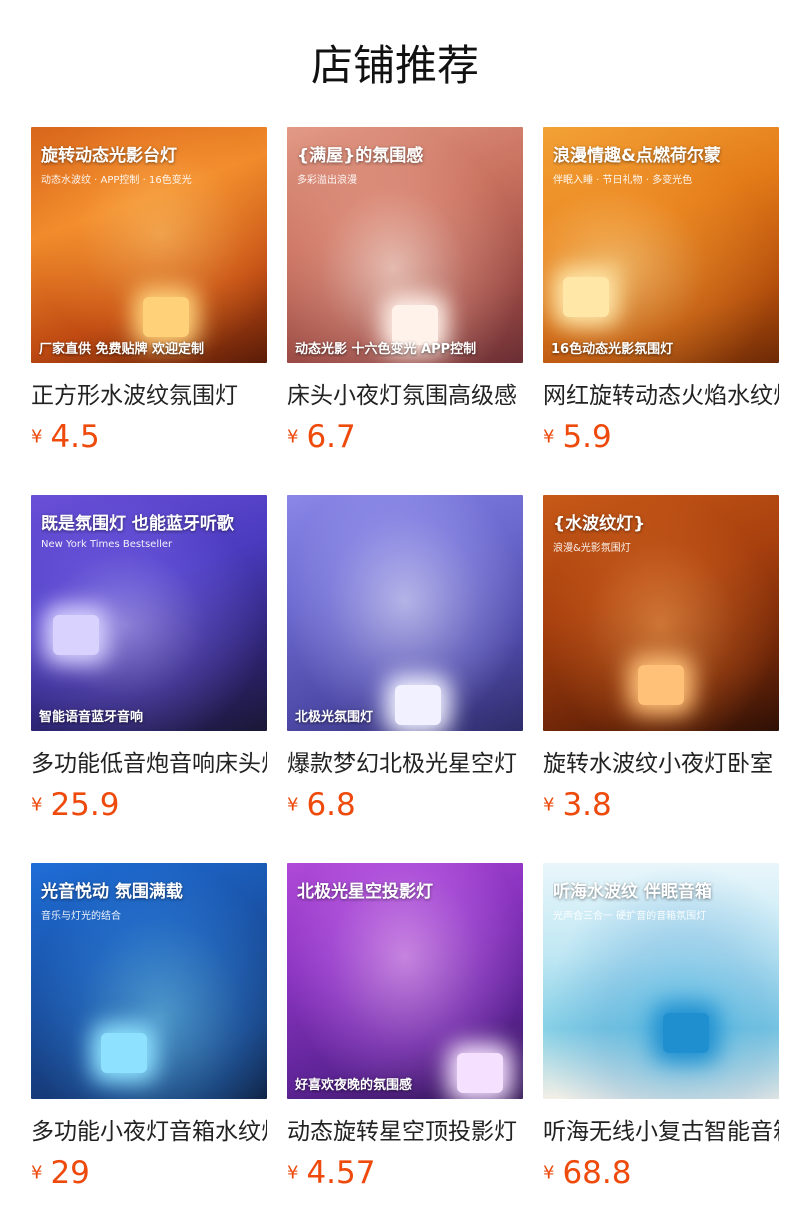 The image size is (790, 1232). Describe the element at coordinates (661, 807) in the screenshot. I see `product-price-row: ¥3.8` at that location.